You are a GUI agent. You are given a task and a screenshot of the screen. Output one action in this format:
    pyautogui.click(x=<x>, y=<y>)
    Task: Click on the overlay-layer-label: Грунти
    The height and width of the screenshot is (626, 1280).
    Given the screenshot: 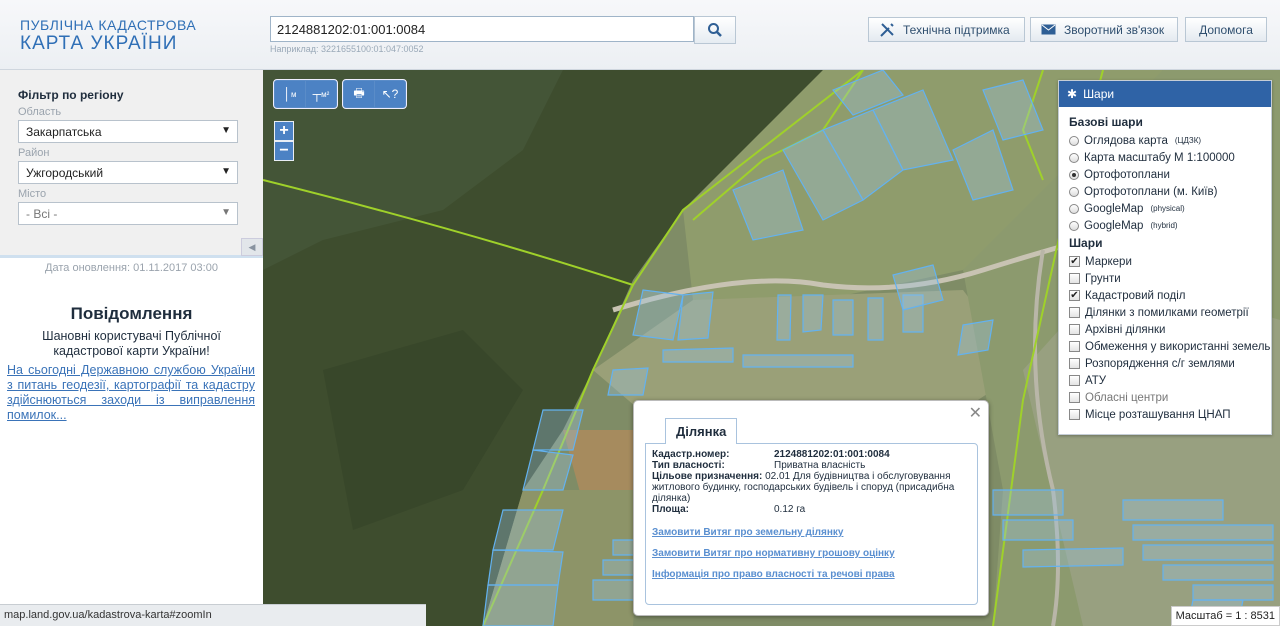 What is the action you would take?
    pyautogui.click(x=1103, y=278)
    